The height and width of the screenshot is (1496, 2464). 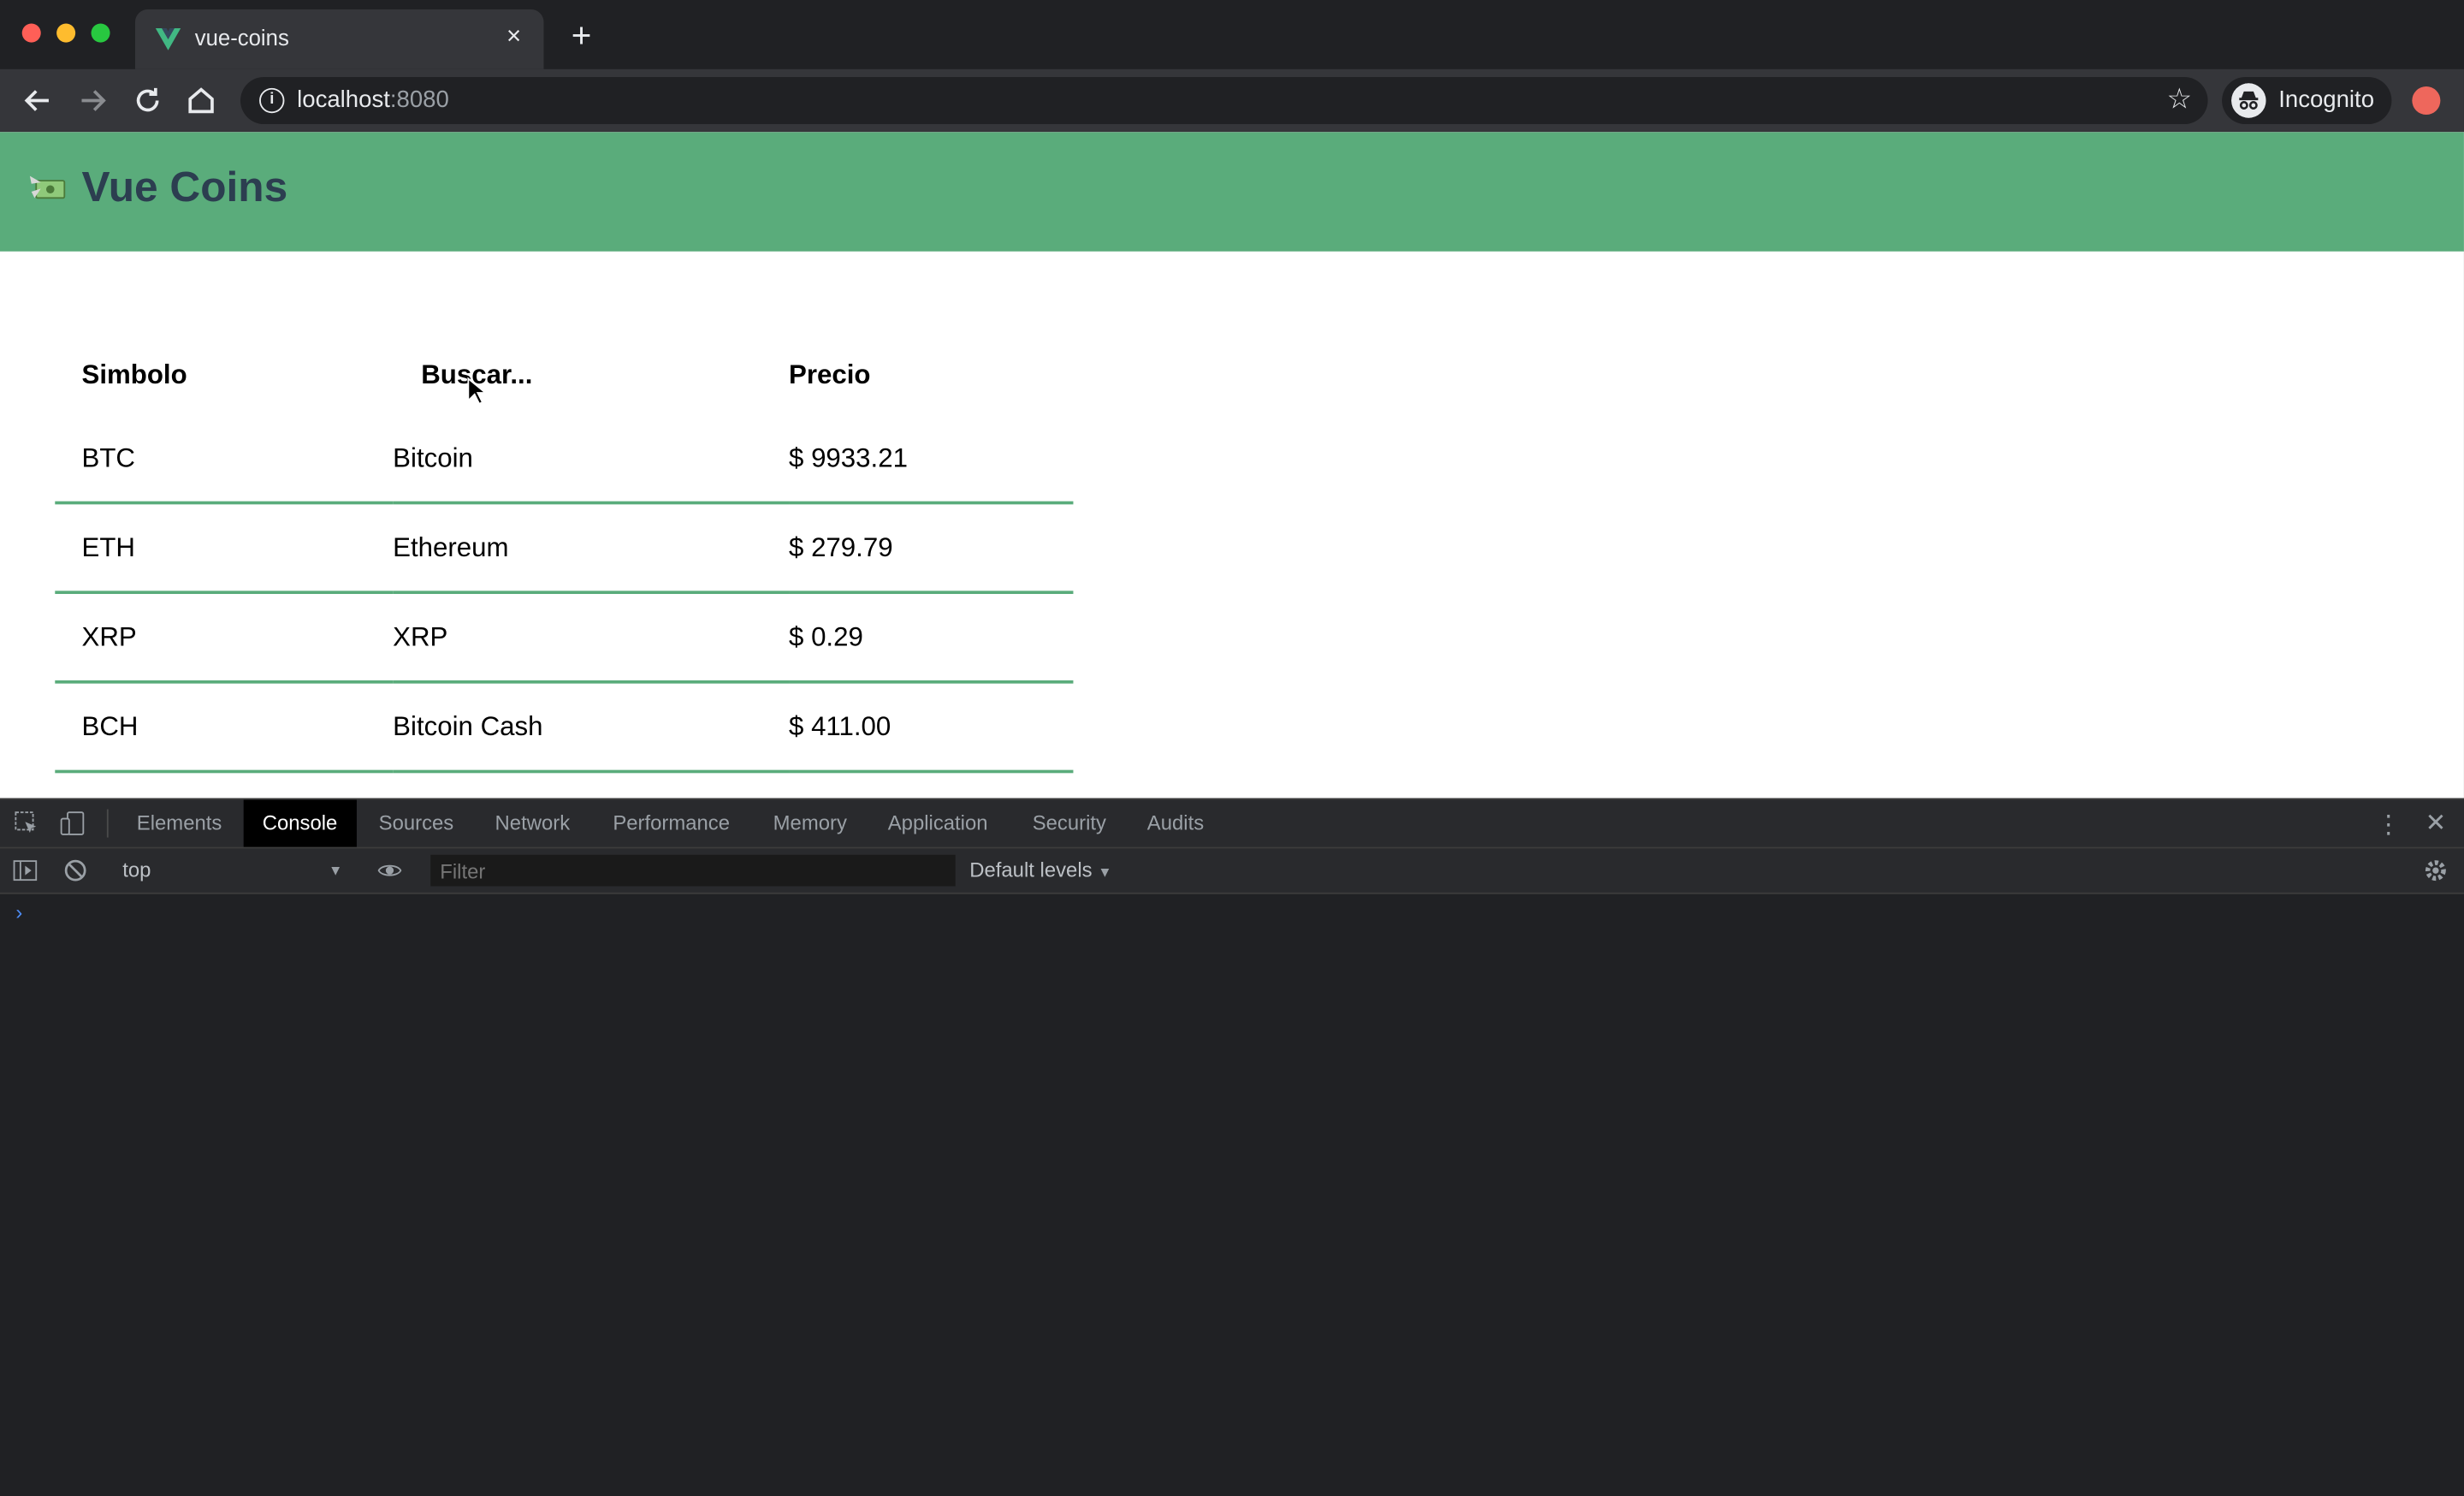 I want to click on context-value: top, so click(x=136, y=870).